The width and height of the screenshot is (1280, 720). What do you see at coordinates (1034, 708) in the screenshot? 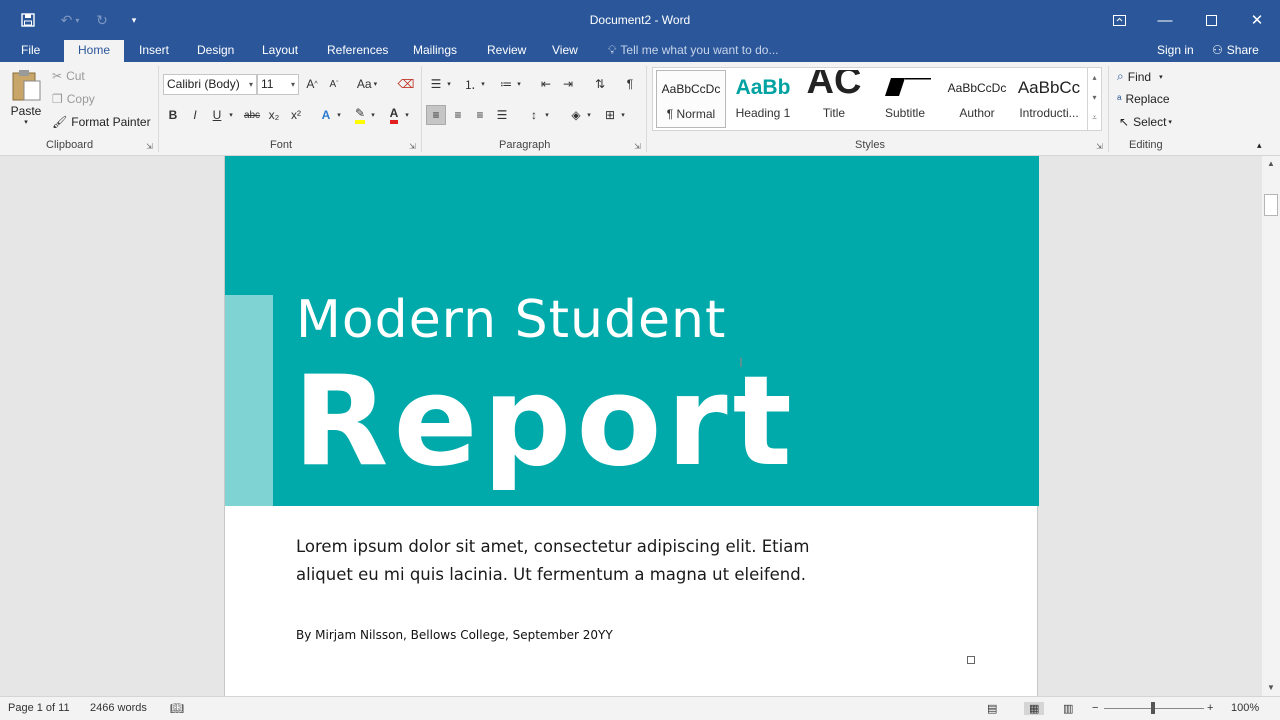
I see `print-layout-icon: ▦` at bounding box center [1034, 708].